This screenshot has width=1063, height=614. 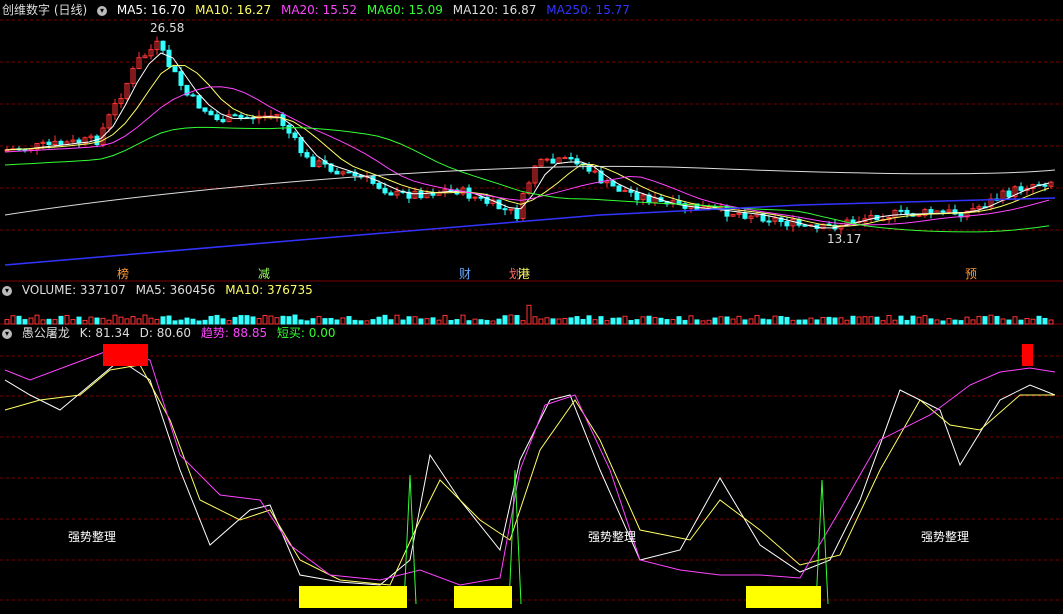 I want to click on stock-title: 创维数字 (日线), so click(x=44, y=10).